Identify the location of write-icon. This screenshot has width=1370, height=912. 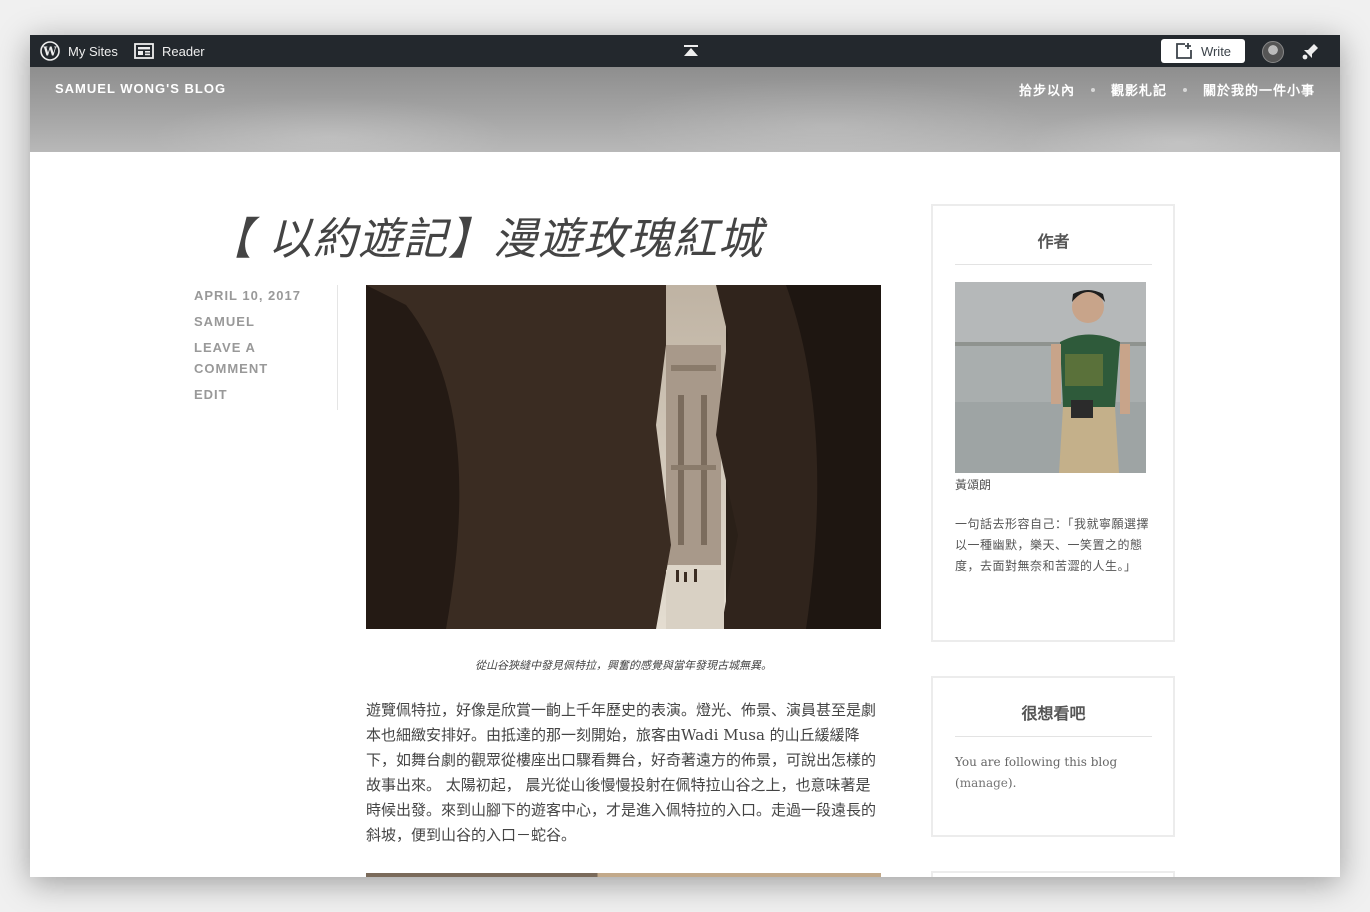
(1184, 51).